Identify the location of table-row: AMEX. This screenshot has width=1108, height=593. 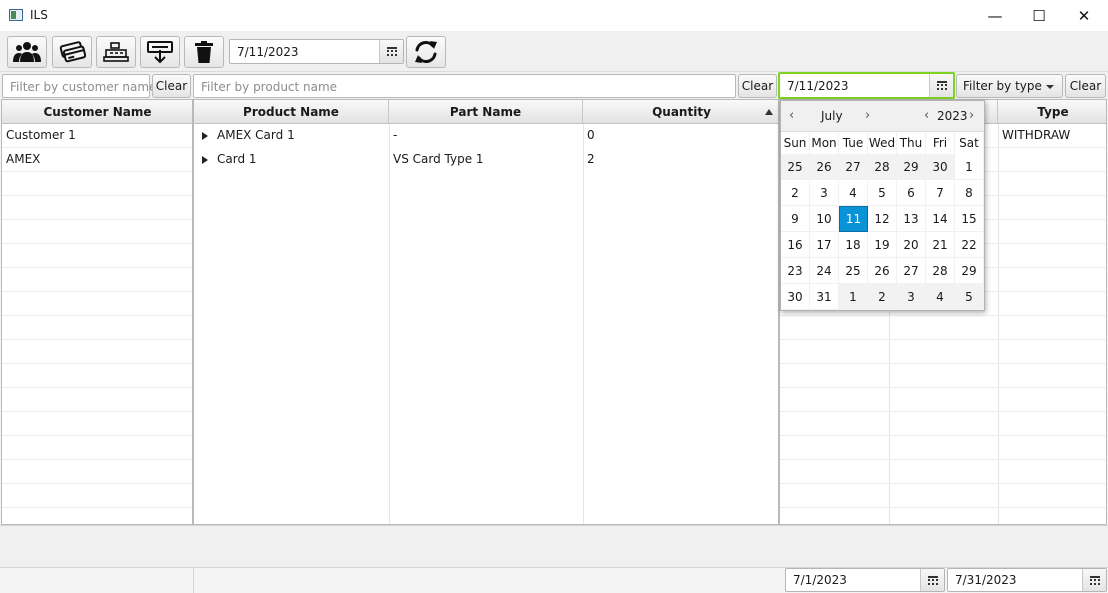
(97, 160).